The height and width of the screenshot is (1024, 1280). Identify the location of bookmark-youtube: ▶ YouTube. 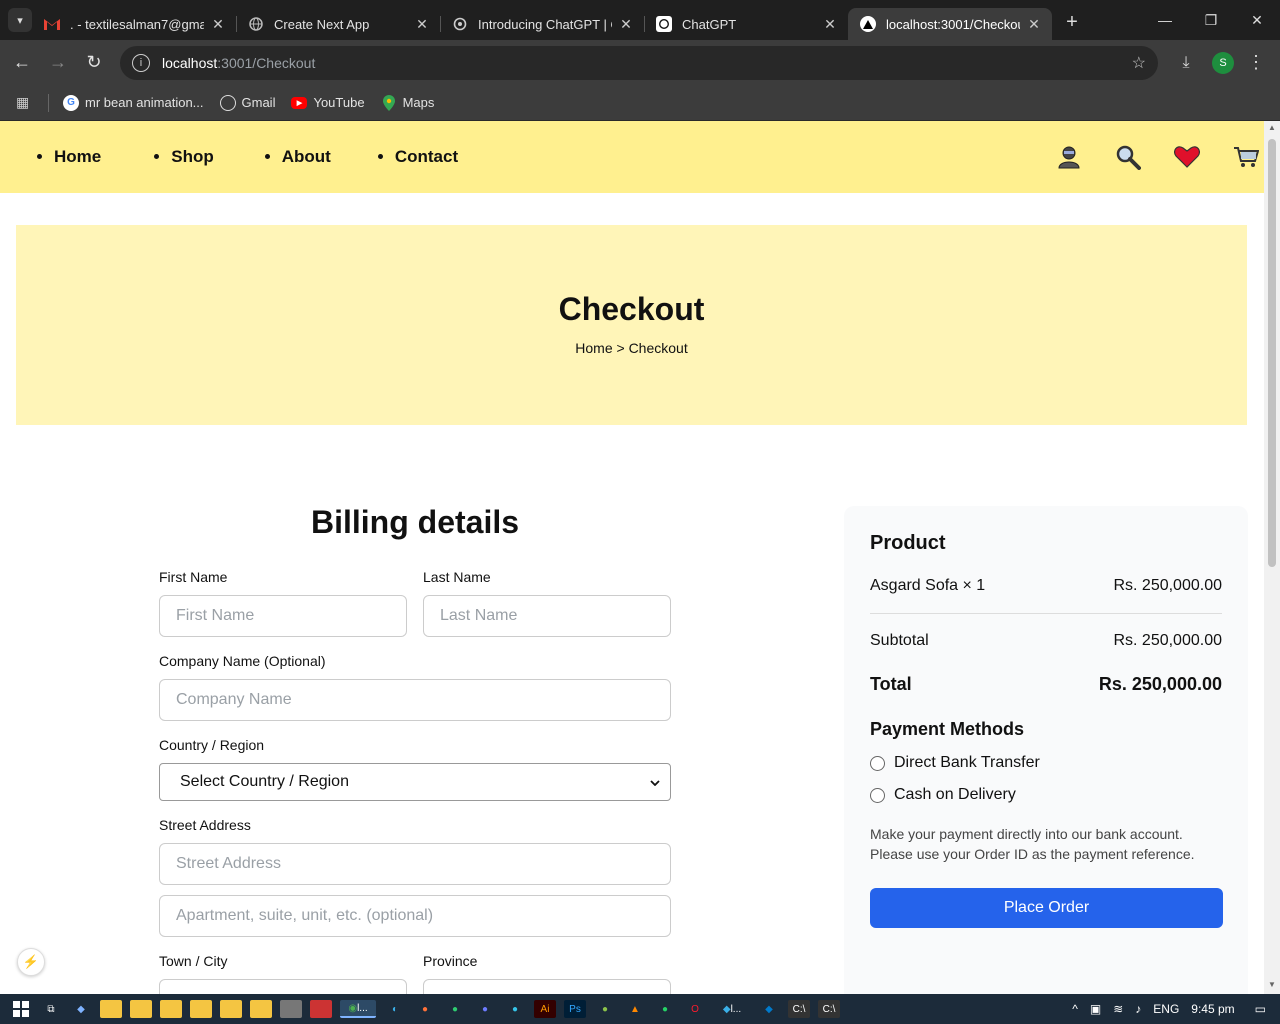
(328, 102).